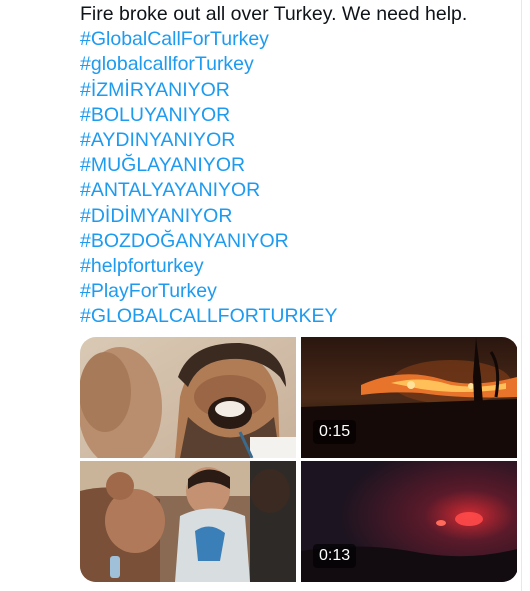 The image size is (530, 591). I want to click on hashtag-link: #İZMİRYANIYOR, so click(295, 90).